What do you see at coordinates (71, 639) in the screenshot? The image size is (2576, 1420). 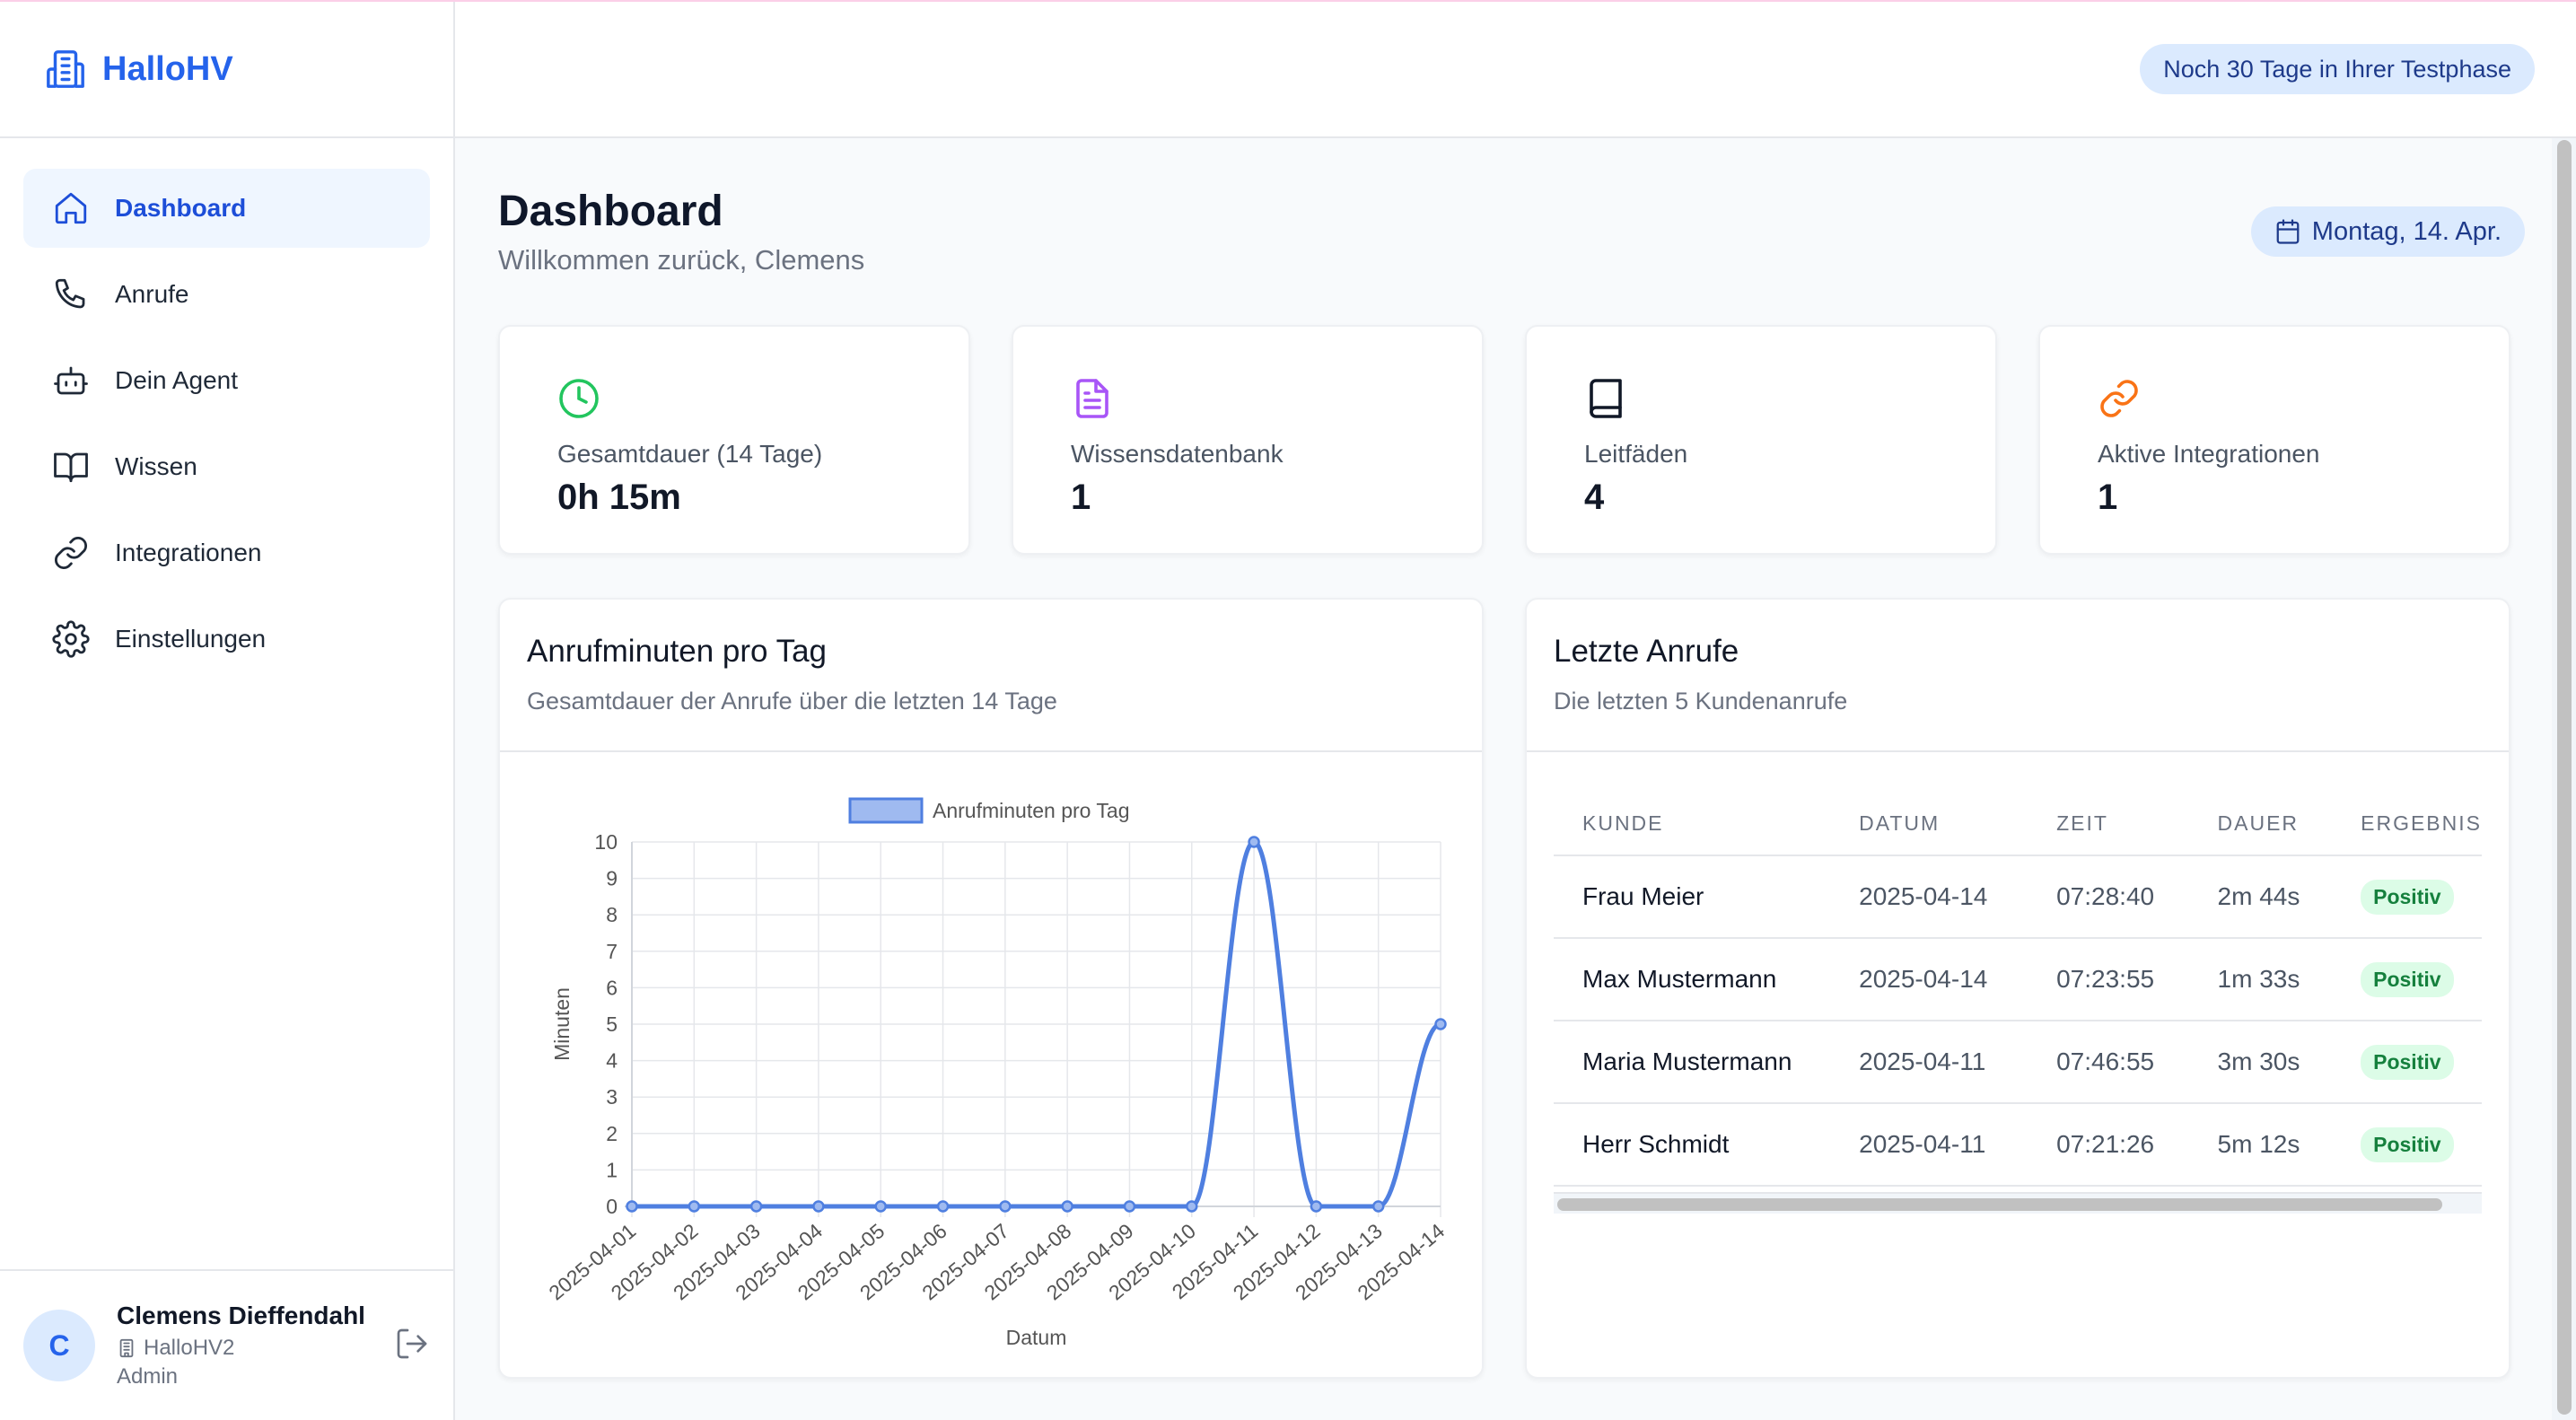 I see `gear-icon` at bounding box center [71, 639].